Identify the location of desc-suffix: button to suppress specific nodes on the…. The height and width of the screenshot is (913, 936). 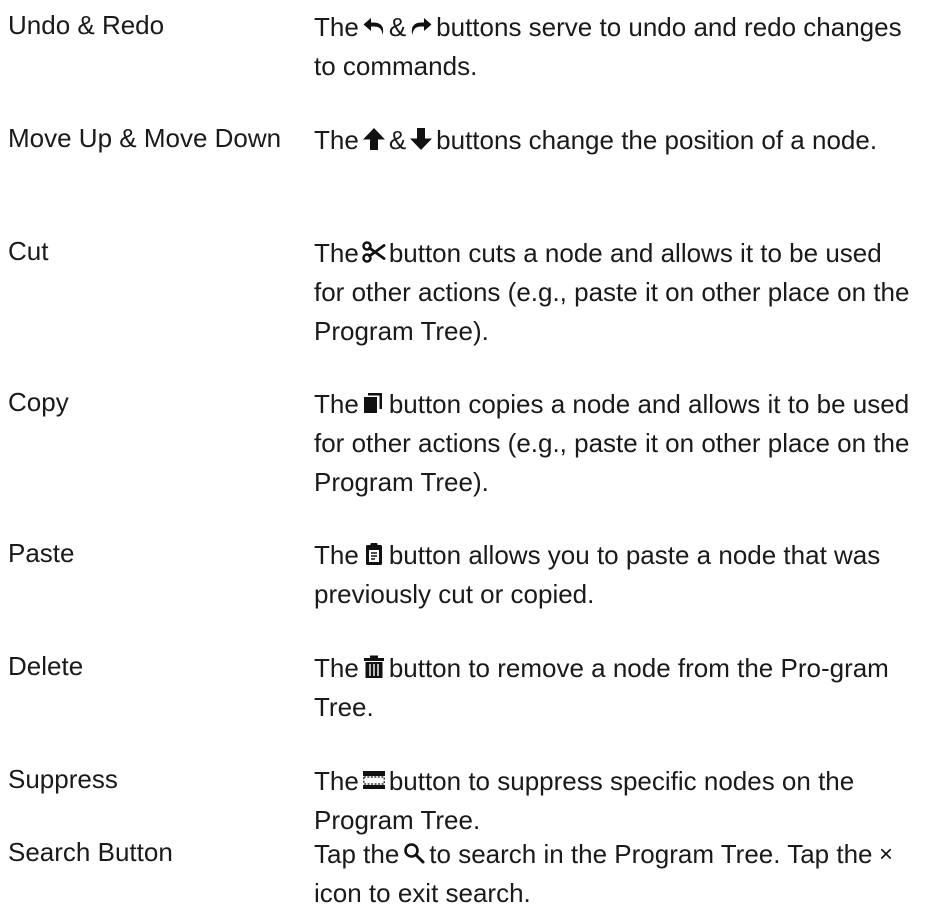
(584, 800).